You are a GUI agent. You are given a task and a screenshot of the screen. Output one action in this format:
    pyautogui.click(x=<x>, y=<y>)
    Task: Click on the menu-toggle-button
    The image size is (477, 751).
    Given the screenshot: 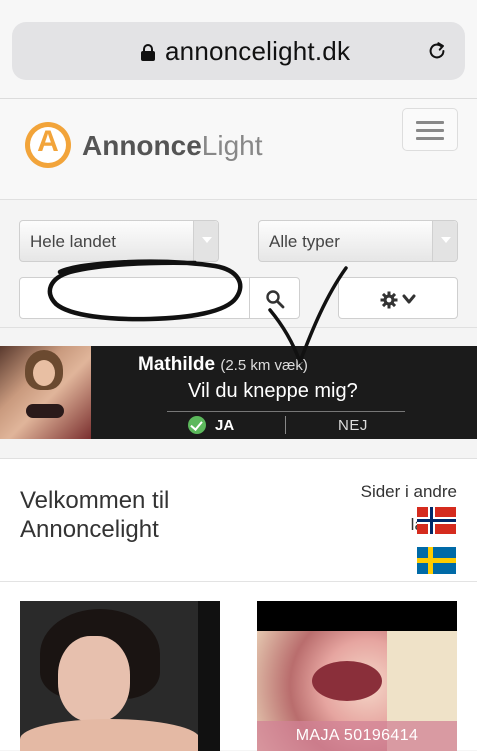 What is the action you would take?
    pyautogui.click(x=430, y=129)
    